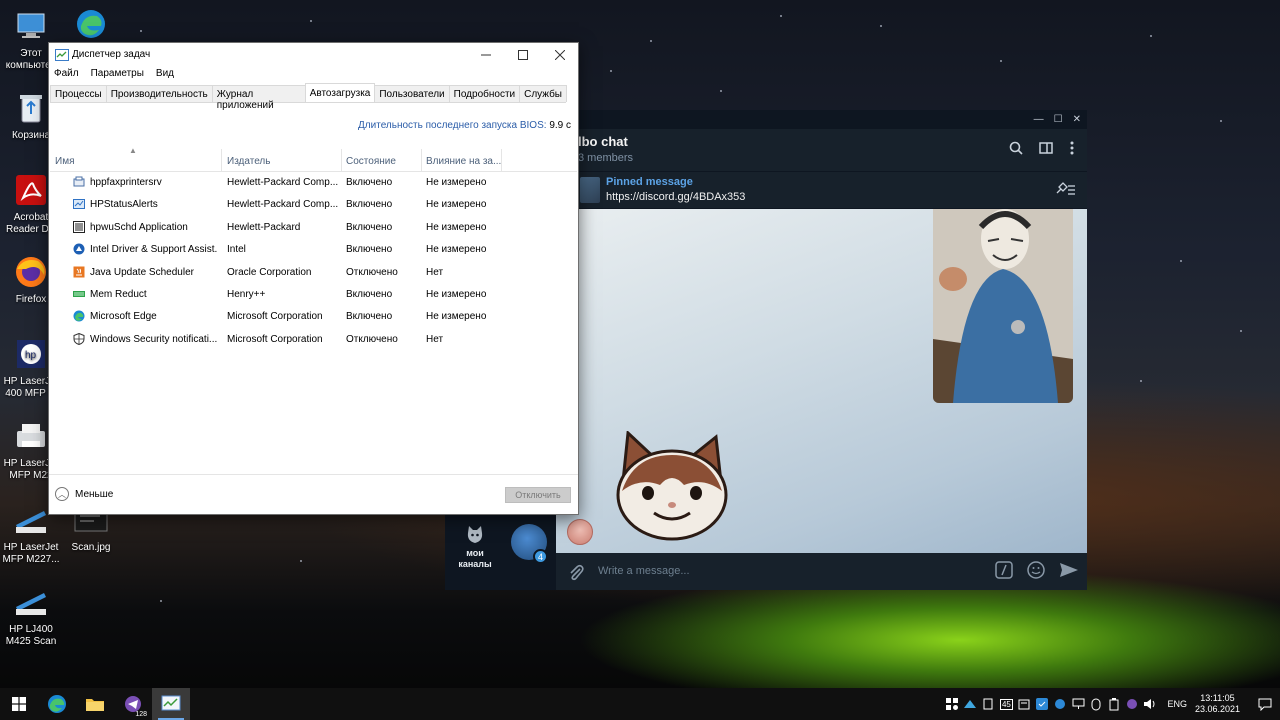  I want to click on tray-blue-app-icon, so click(1042, 704).